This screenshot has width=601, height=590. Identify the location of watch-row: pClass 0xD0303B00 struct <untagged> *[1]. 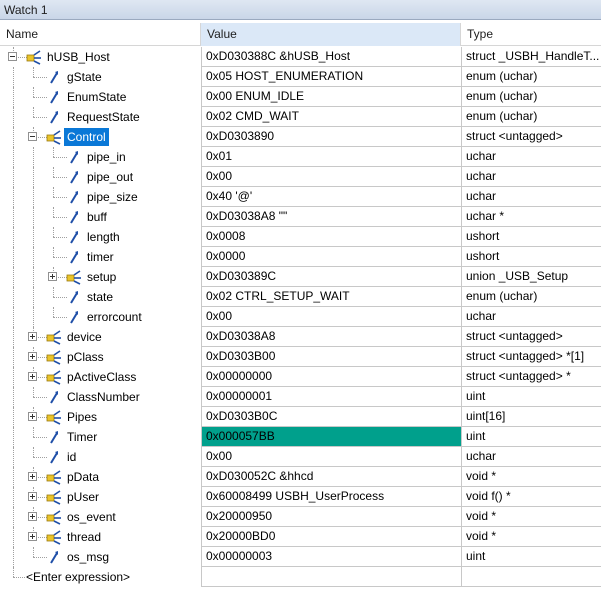
(300, 357).